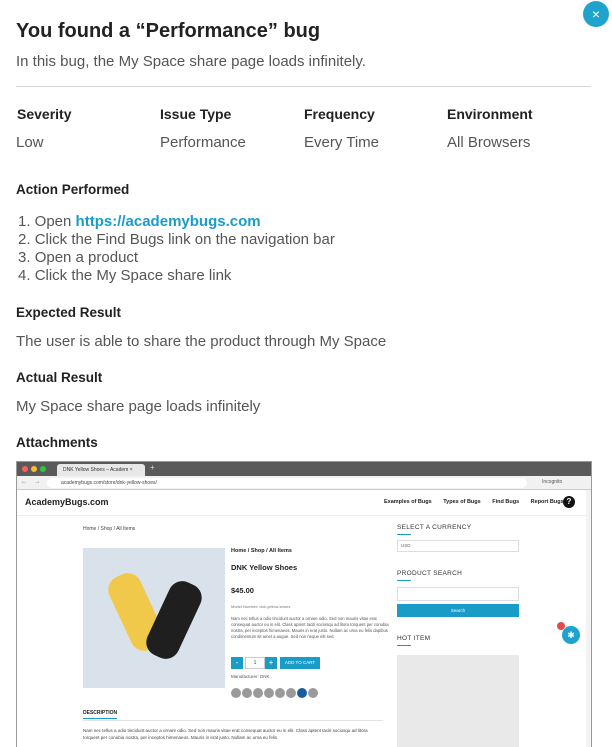  Describe the element at coordinates (73, 189) in the screenshot. I see `action-heading: Action Performed` at that location.